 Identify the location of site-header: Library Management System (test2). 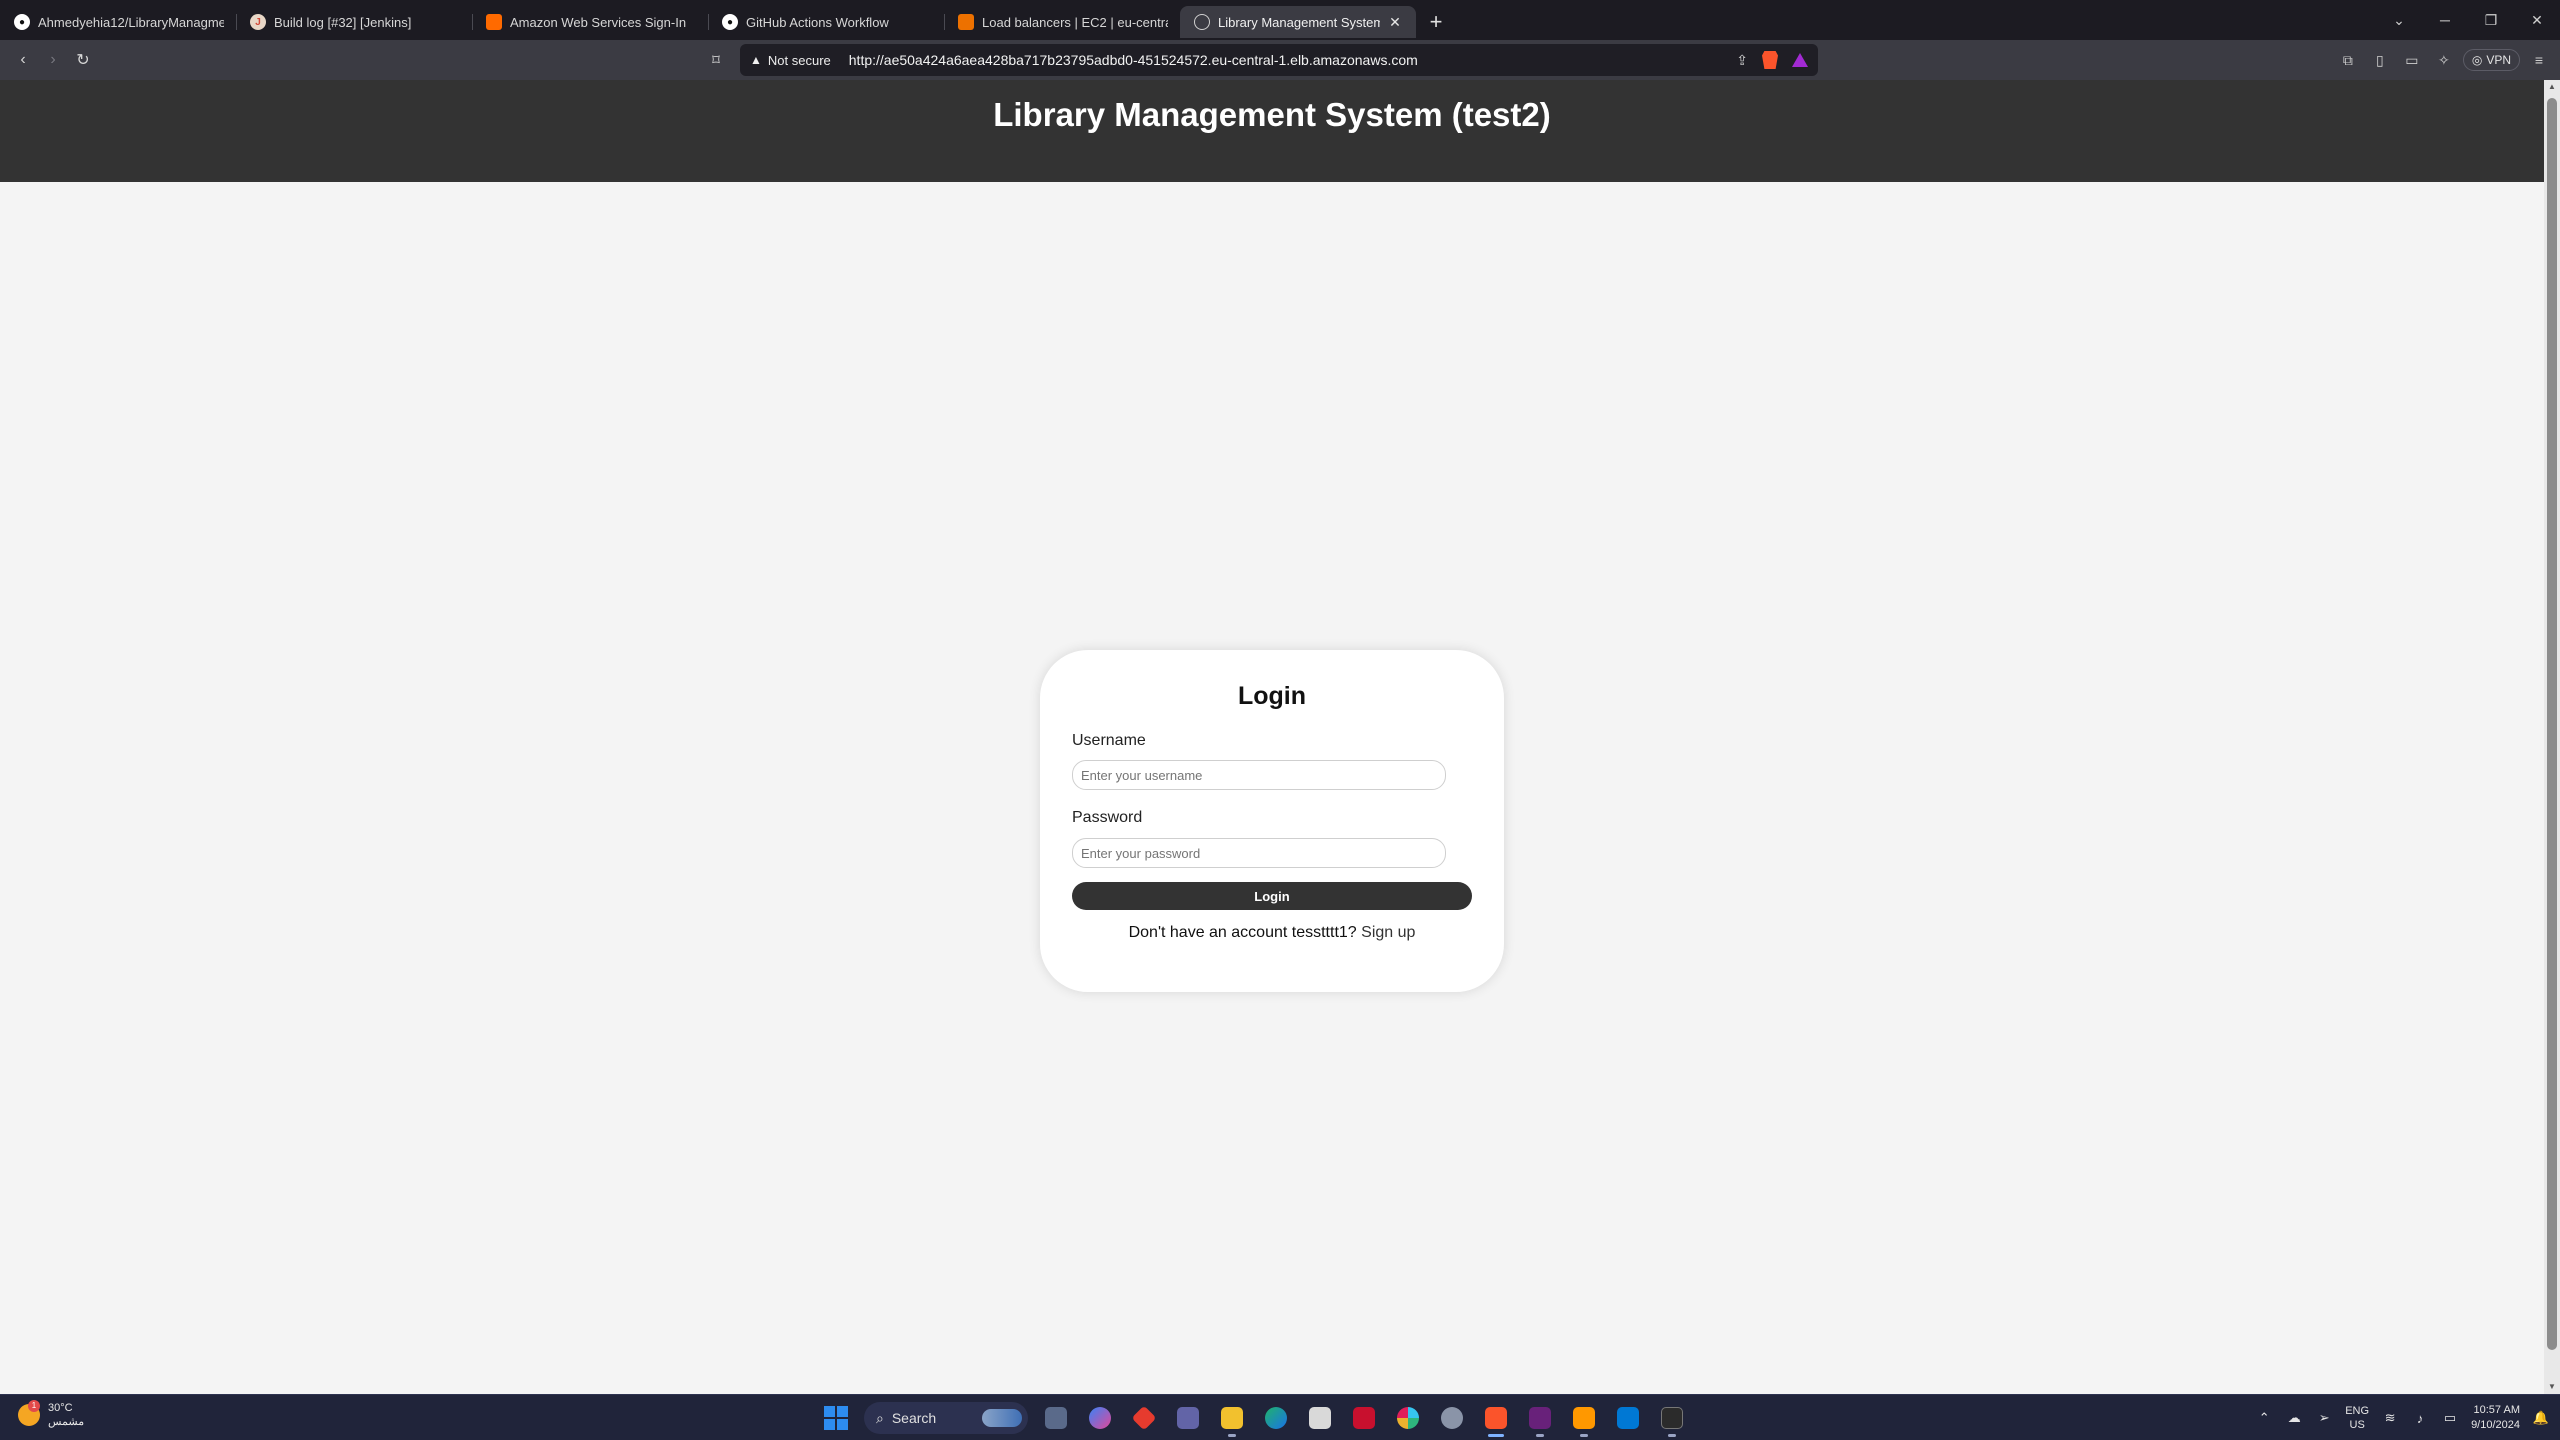
(1272, 131).